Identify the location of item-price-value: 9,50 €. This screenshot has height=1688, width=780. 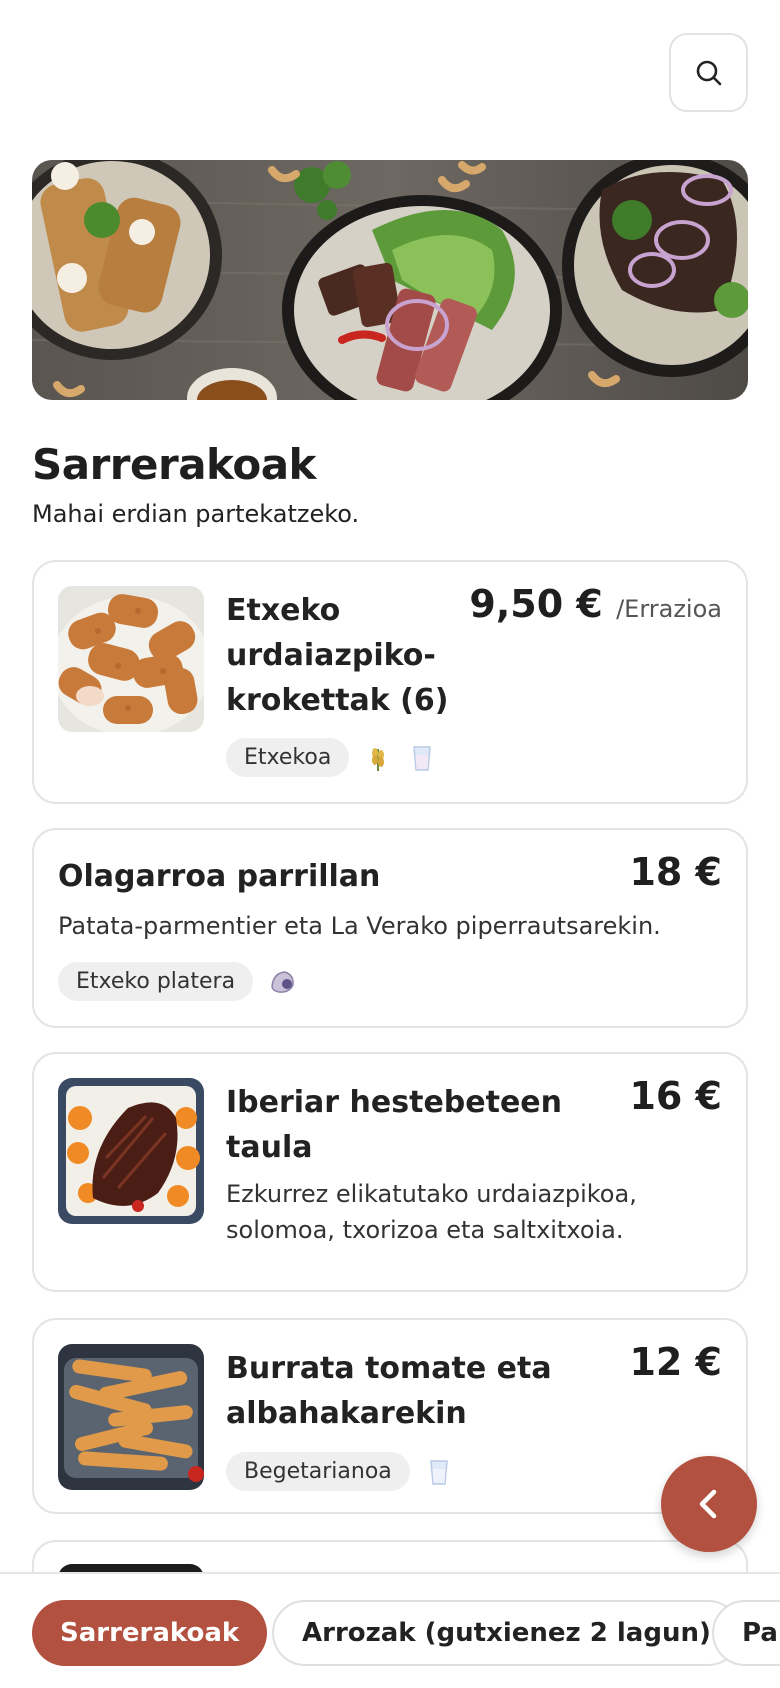
(536, 604).